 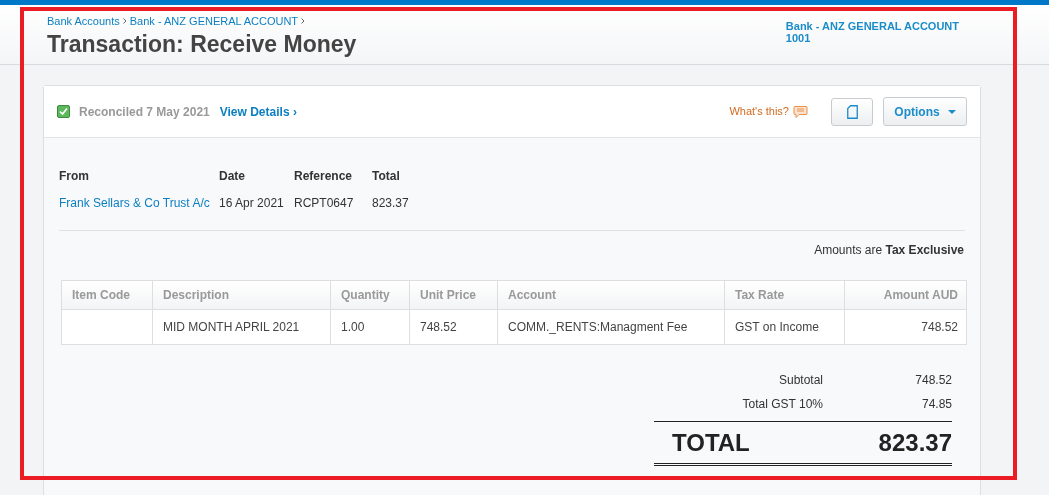 I want to click on summary-label: Reference, so click(x=323, y=176).